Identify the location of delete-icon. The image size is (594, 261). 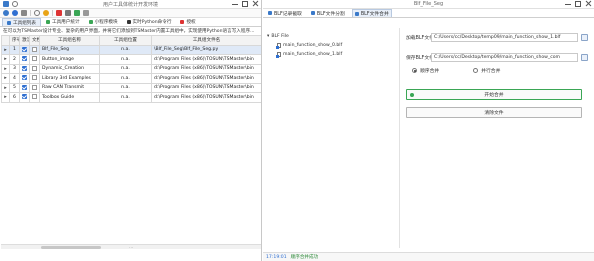
(59, 13).